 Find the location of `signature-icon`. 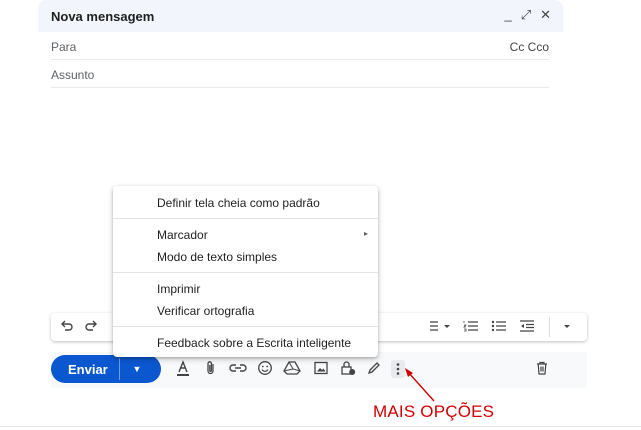

signature-icon is located at coordinates (374, 369).